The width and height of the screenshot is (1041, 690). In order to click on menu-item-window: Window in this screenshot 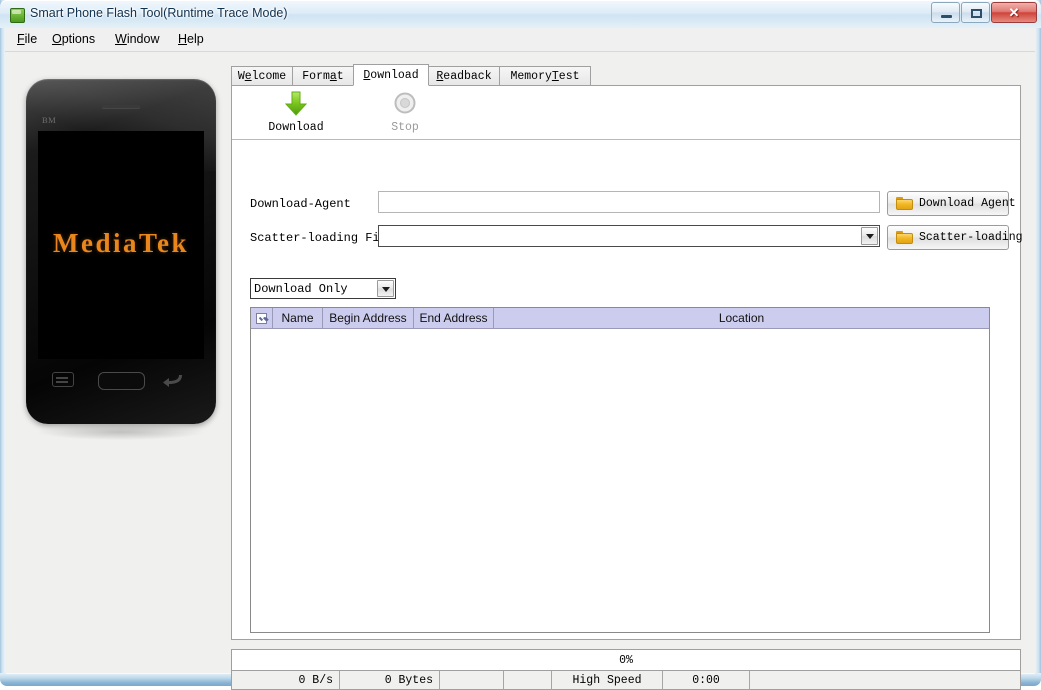, I will do `click(137, 39)`.